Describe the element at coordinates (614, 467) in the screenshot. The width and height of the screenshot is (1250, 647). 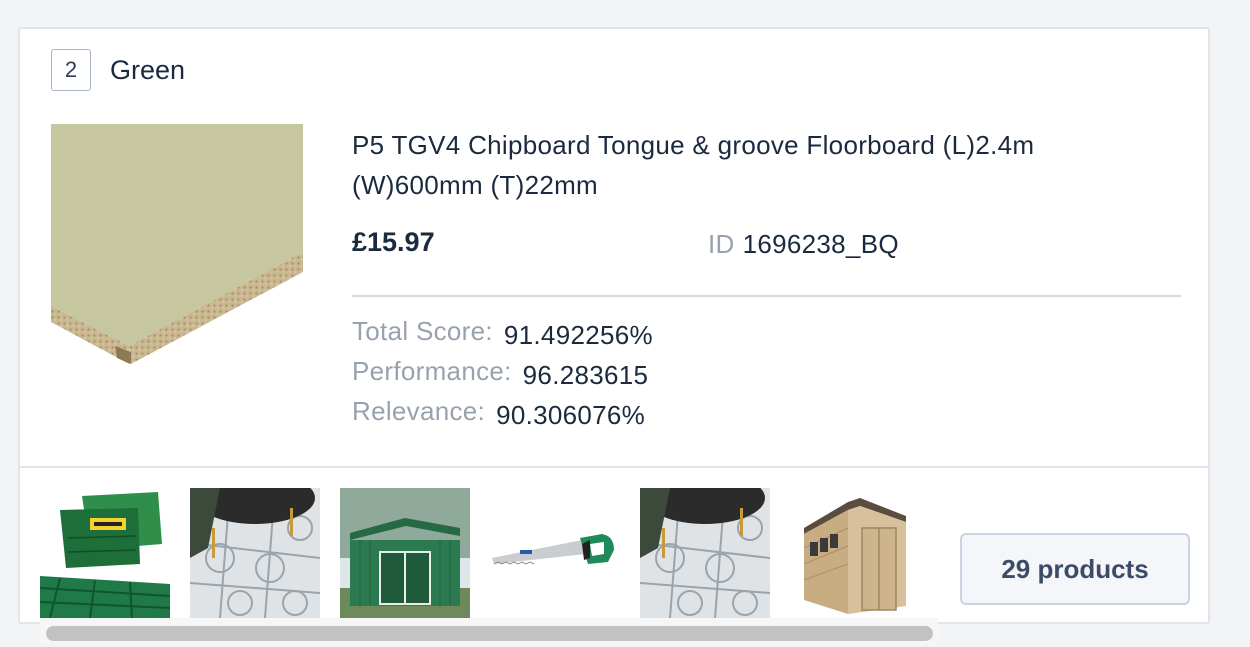
I see `card-divider` at that location.